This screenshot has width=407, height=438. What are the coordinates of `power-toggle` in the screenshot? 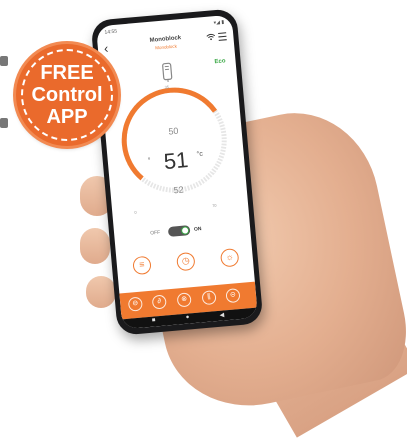 It's located at (179, 231).